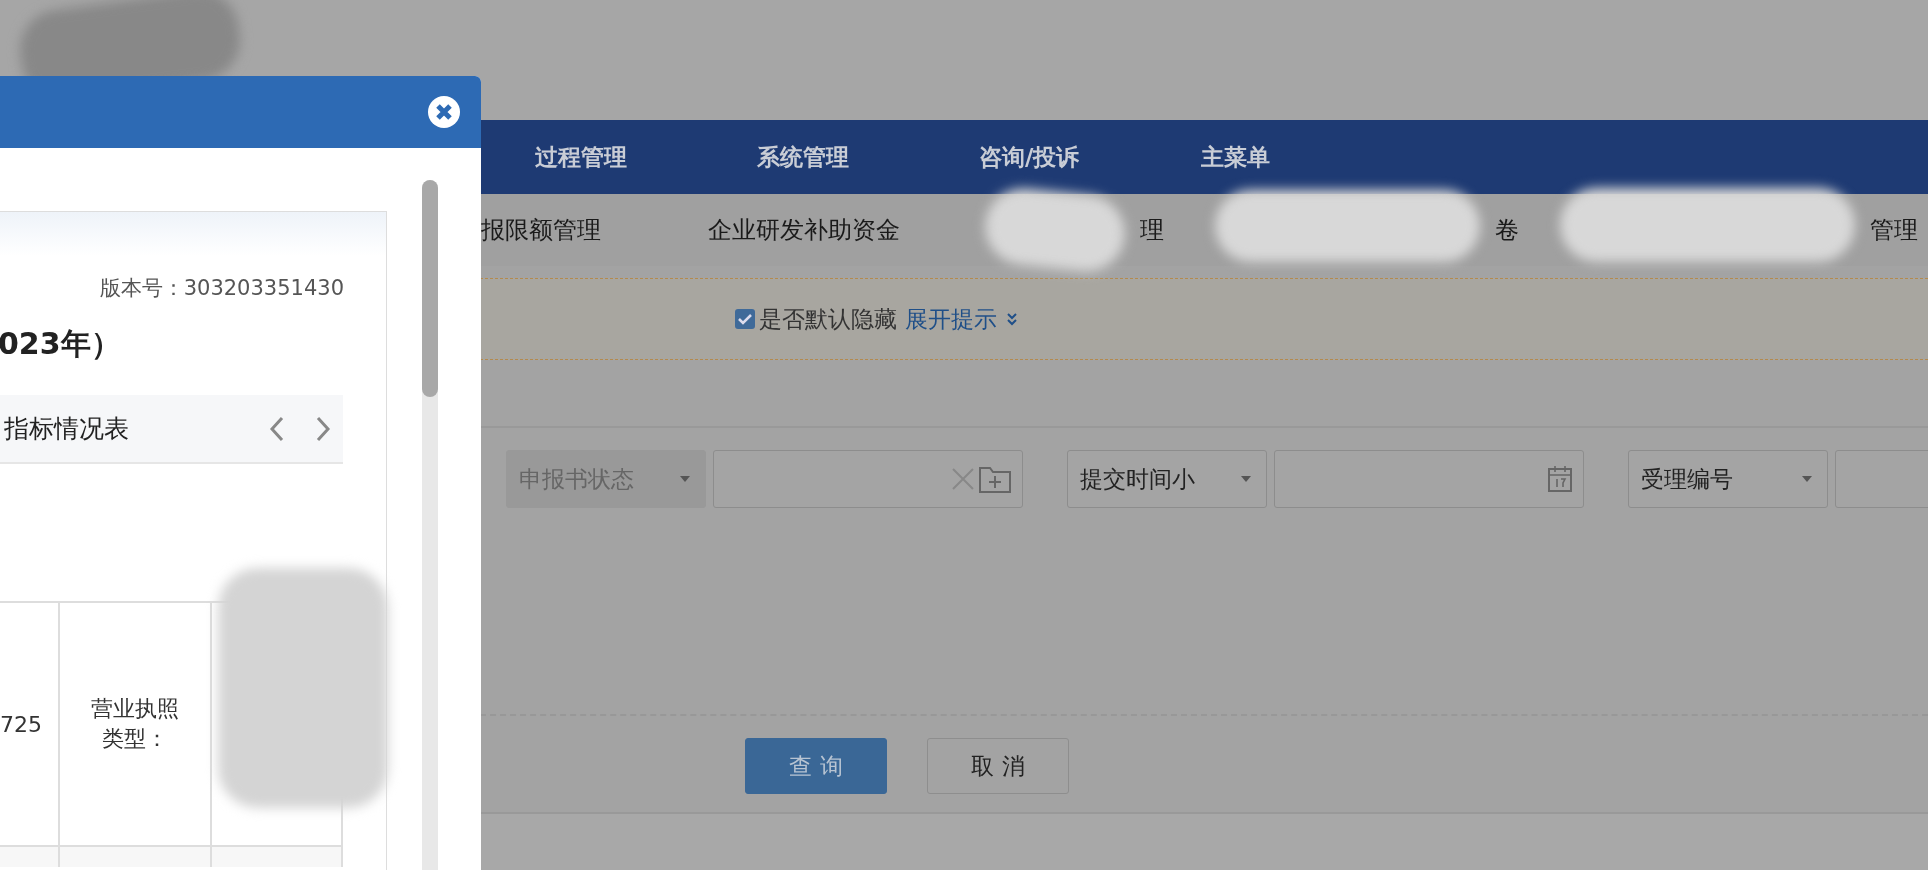 This screenshot has height=870, width=1928. I want to click on dropdown: 提交时间小, so click(1167, 479).